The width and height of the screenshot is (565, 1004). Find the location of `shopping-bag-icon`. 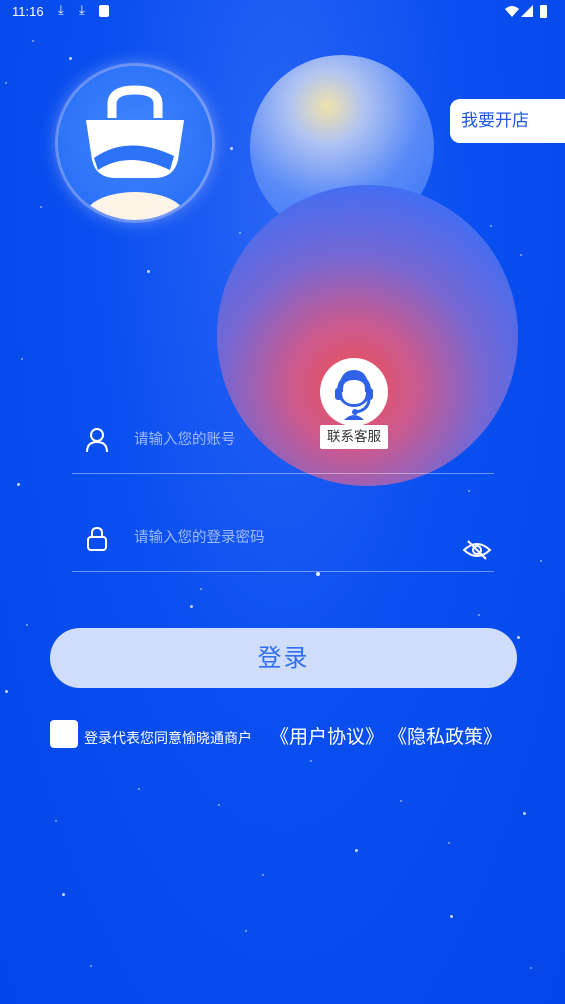

shopping-bag-icon is located at coordinates (135, 152).